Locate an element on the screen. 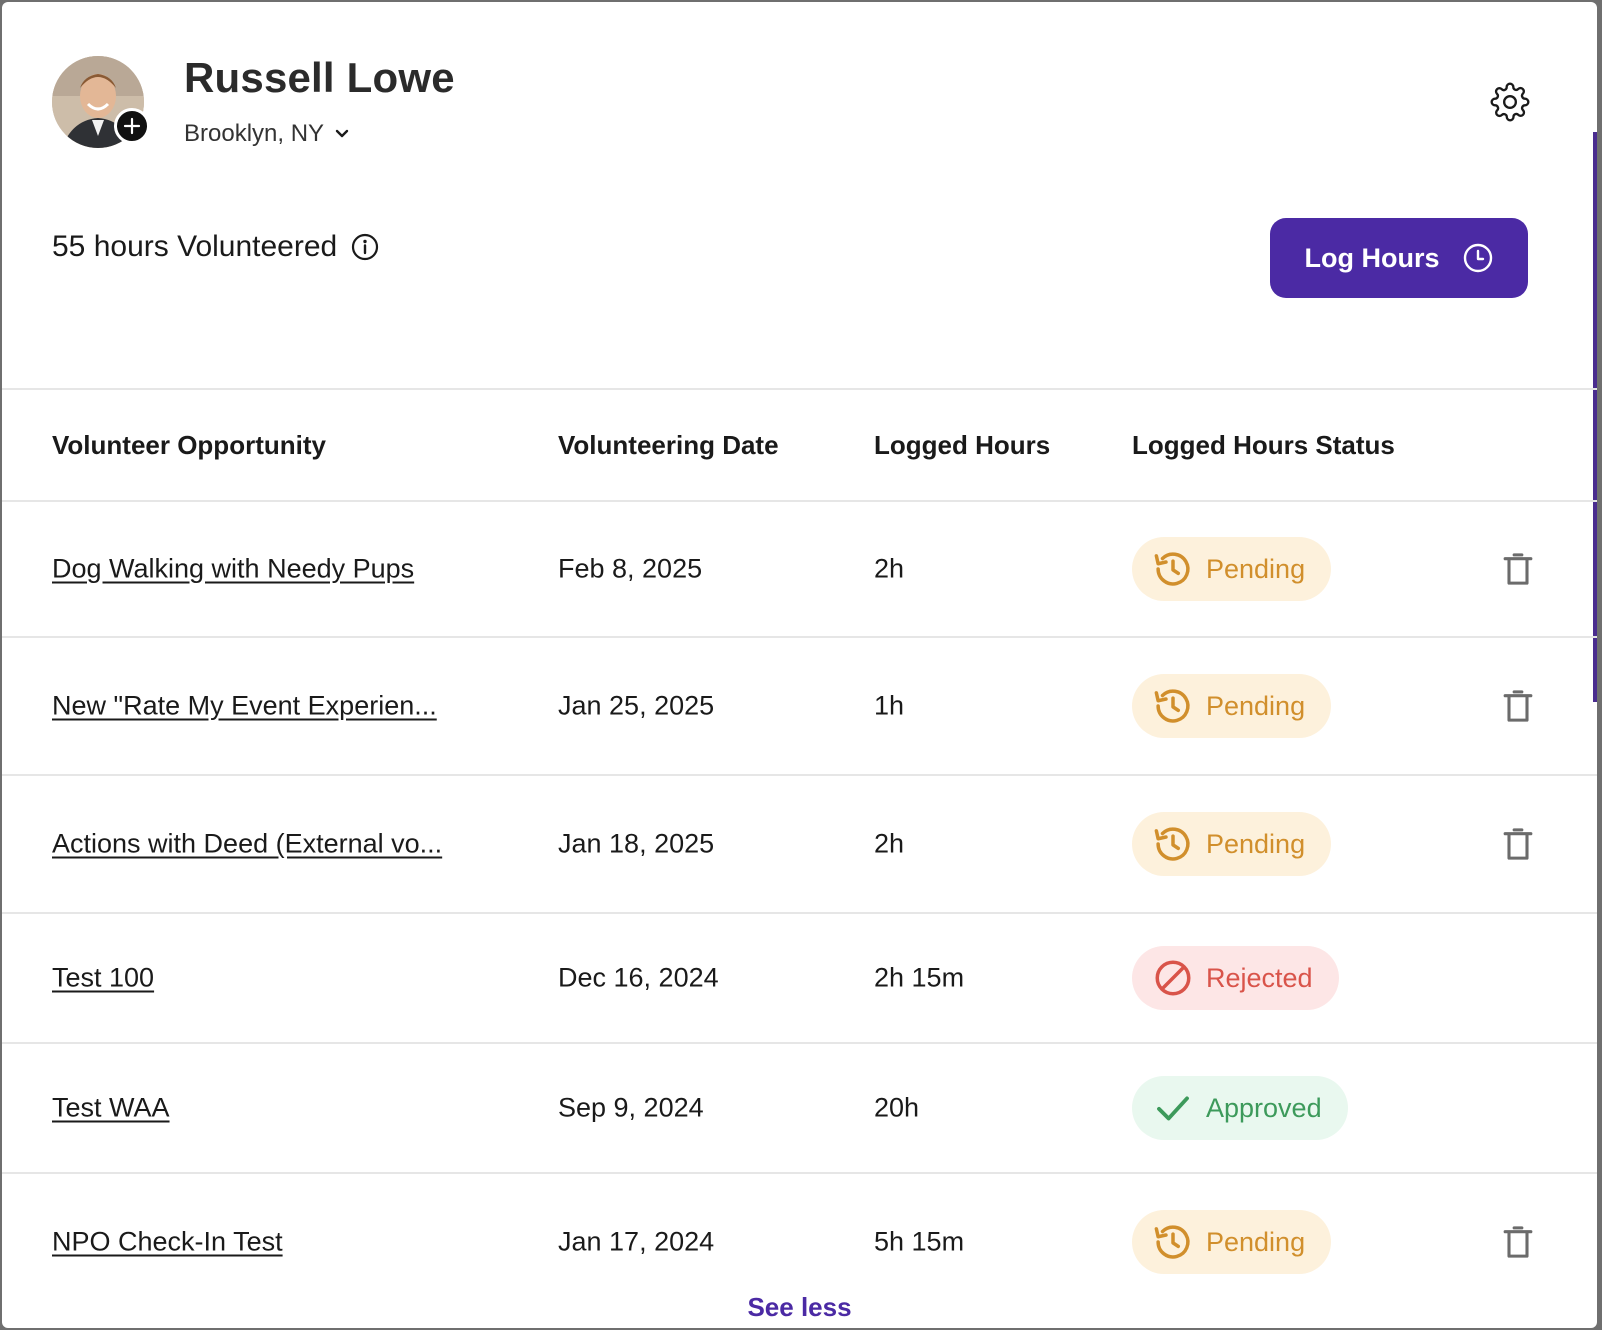  ban-icon is located at coordinates (1173, 978).